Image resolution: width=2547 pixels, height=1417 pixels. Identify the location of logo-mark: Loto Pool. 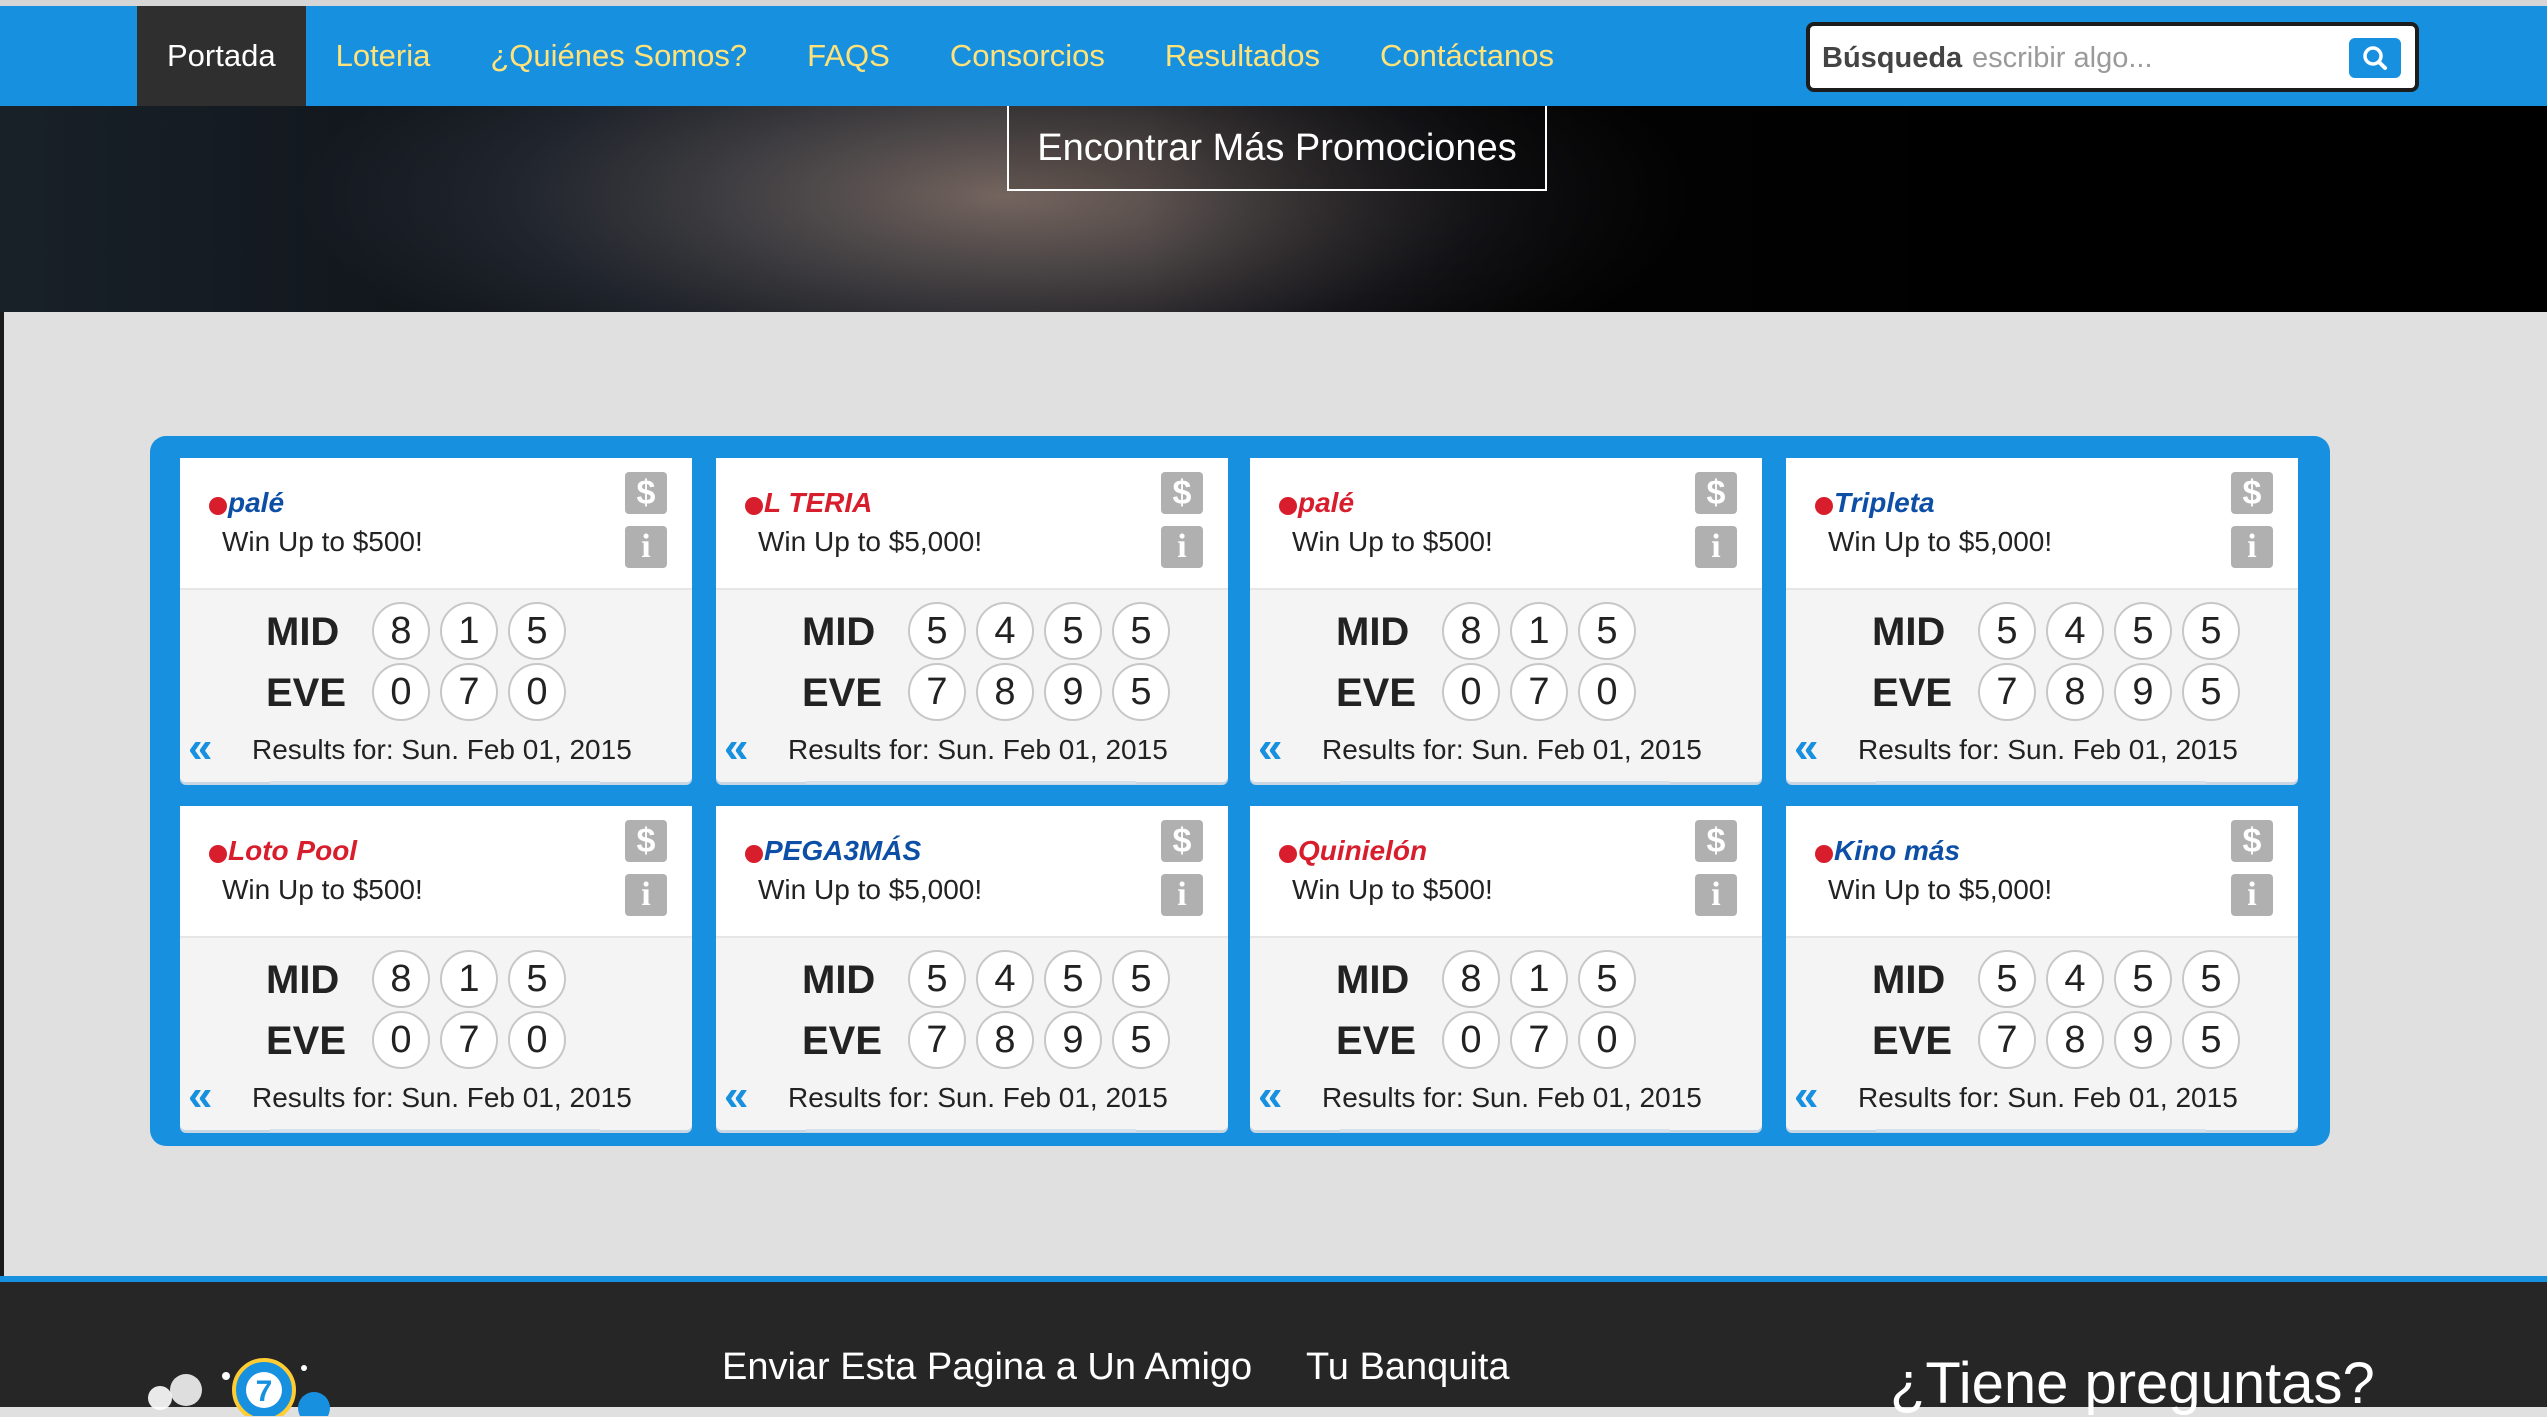
(283, 850).